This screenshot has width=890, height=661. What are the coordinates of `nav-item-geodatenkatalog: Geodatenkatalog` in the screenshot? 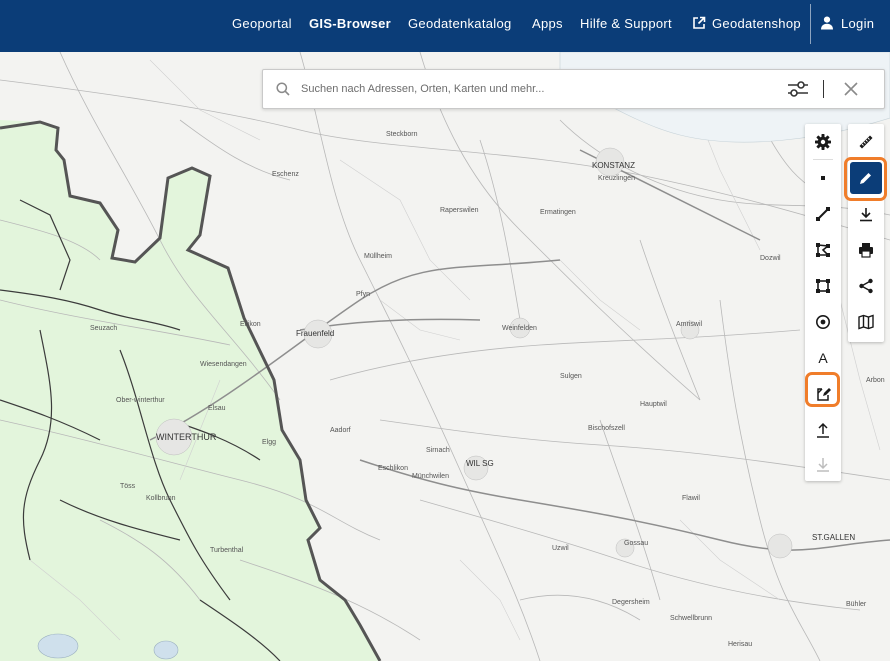 It's located at (460, 23).